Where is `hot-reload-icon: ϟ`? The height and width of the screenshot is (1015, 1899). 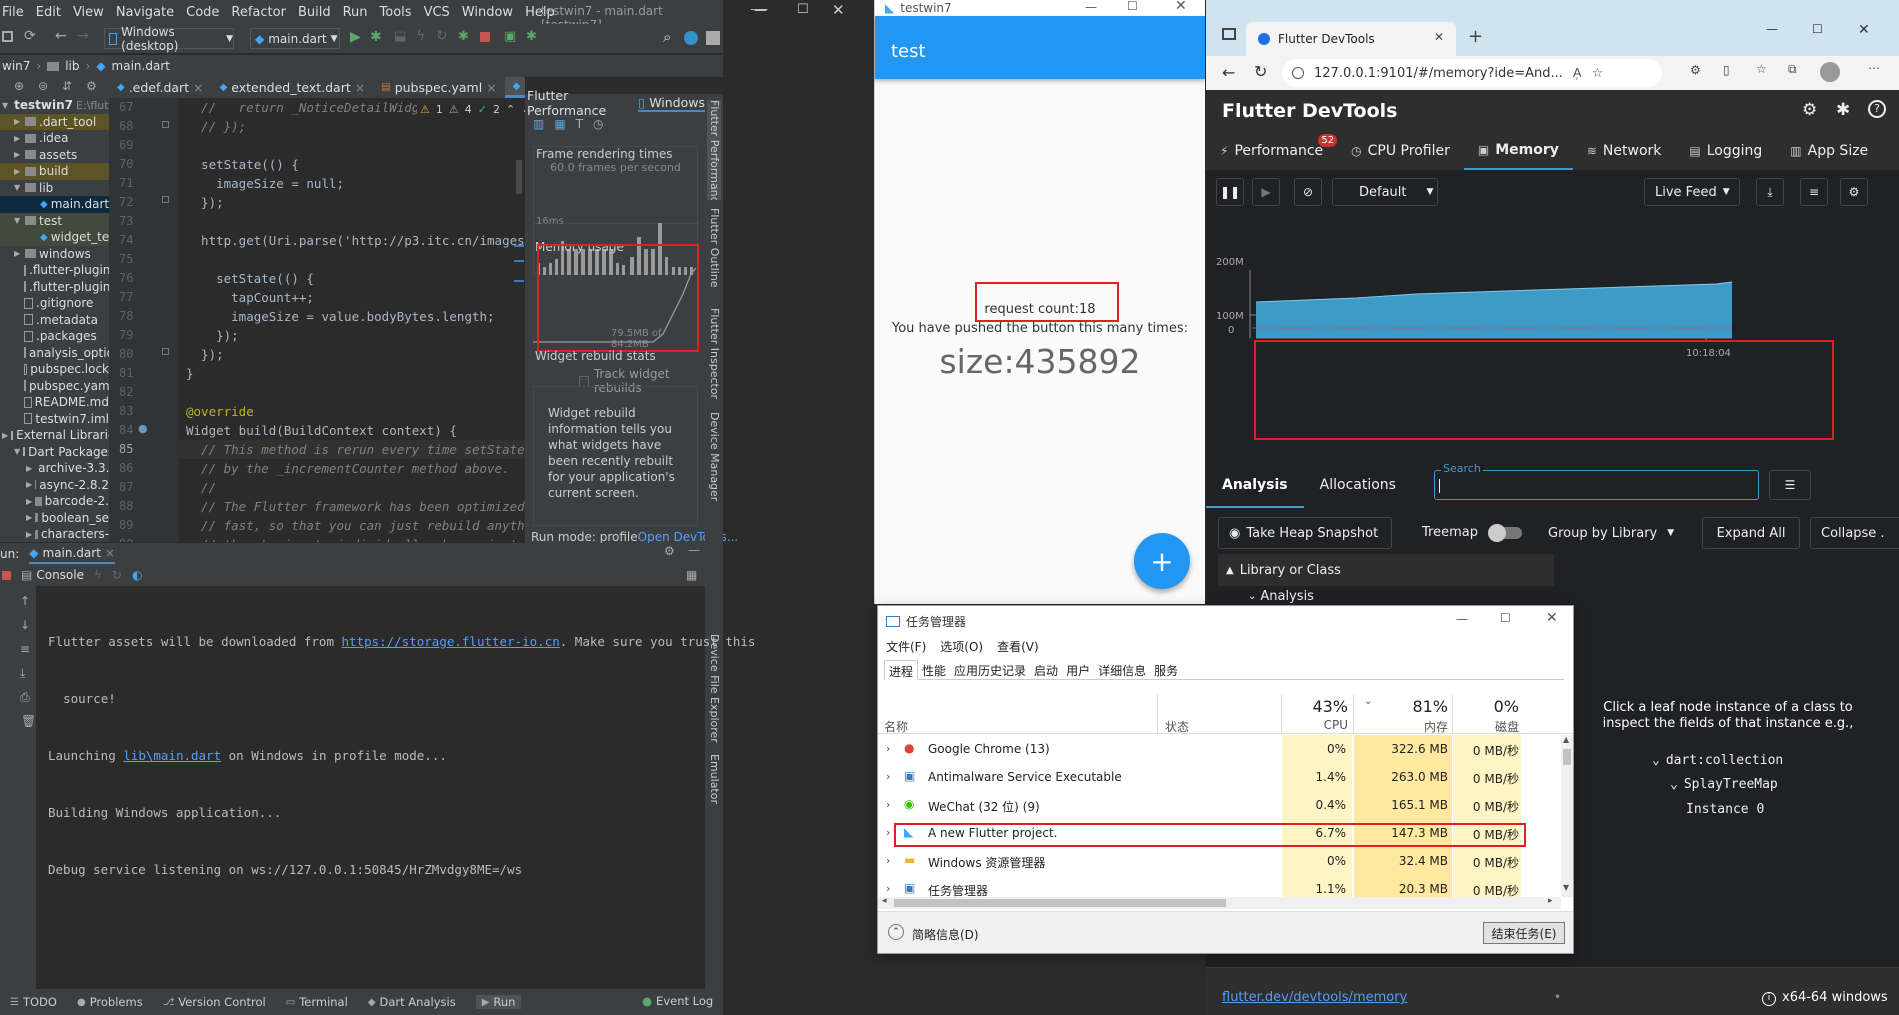
hot-reload-icon: ϟ is located at coordinates (420, 36).